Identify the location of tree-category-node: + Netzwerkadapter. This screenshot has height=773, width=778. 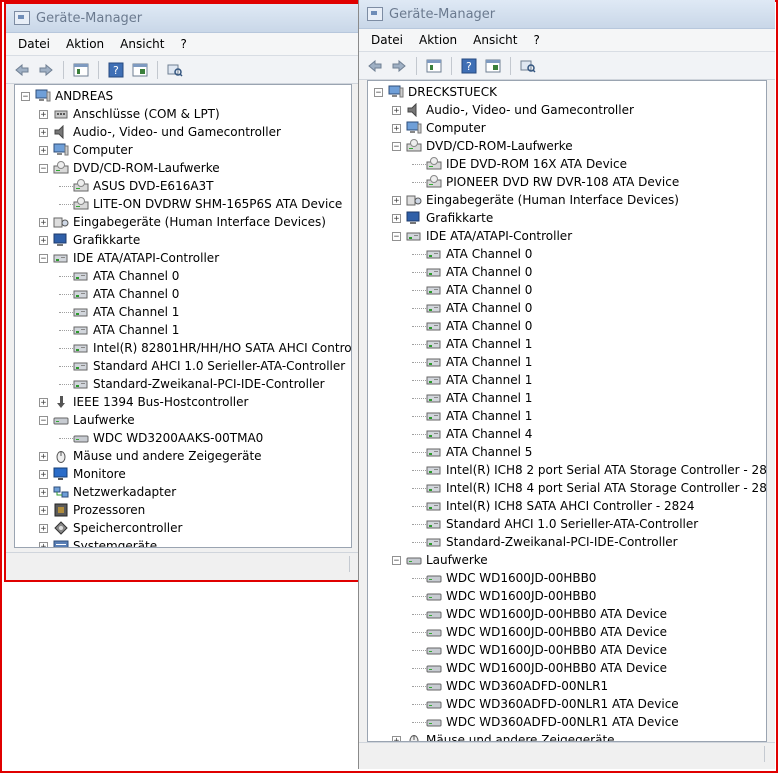
(107, 492).